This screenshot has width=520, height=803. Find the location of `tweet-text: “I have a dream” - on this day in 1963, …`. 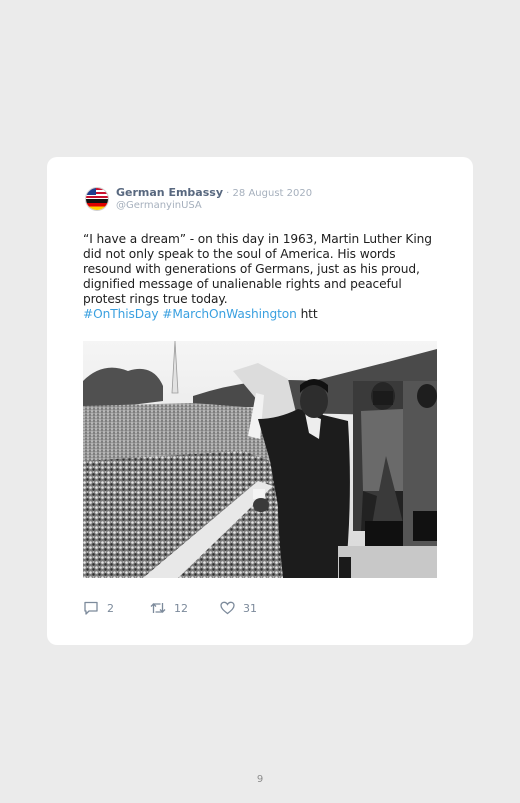

tweet-text: “I have a dream” - on this day in 1963, … is located at coordinates (263, 277).